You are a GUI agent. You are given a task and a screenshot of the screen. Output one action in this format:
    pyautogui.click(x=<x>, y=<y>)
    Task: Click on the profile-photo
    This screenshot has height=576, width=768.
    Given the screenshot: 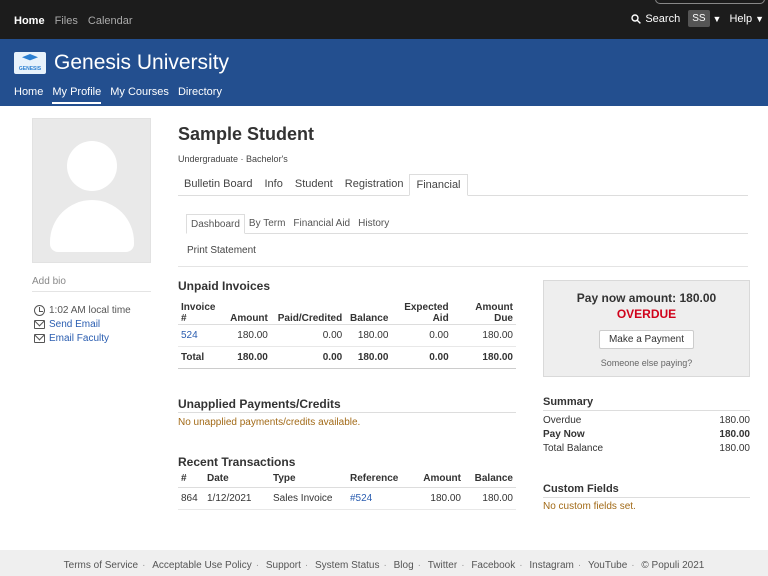 What is the action you would take?
    pyautogui.click(x=91, y=190)
    